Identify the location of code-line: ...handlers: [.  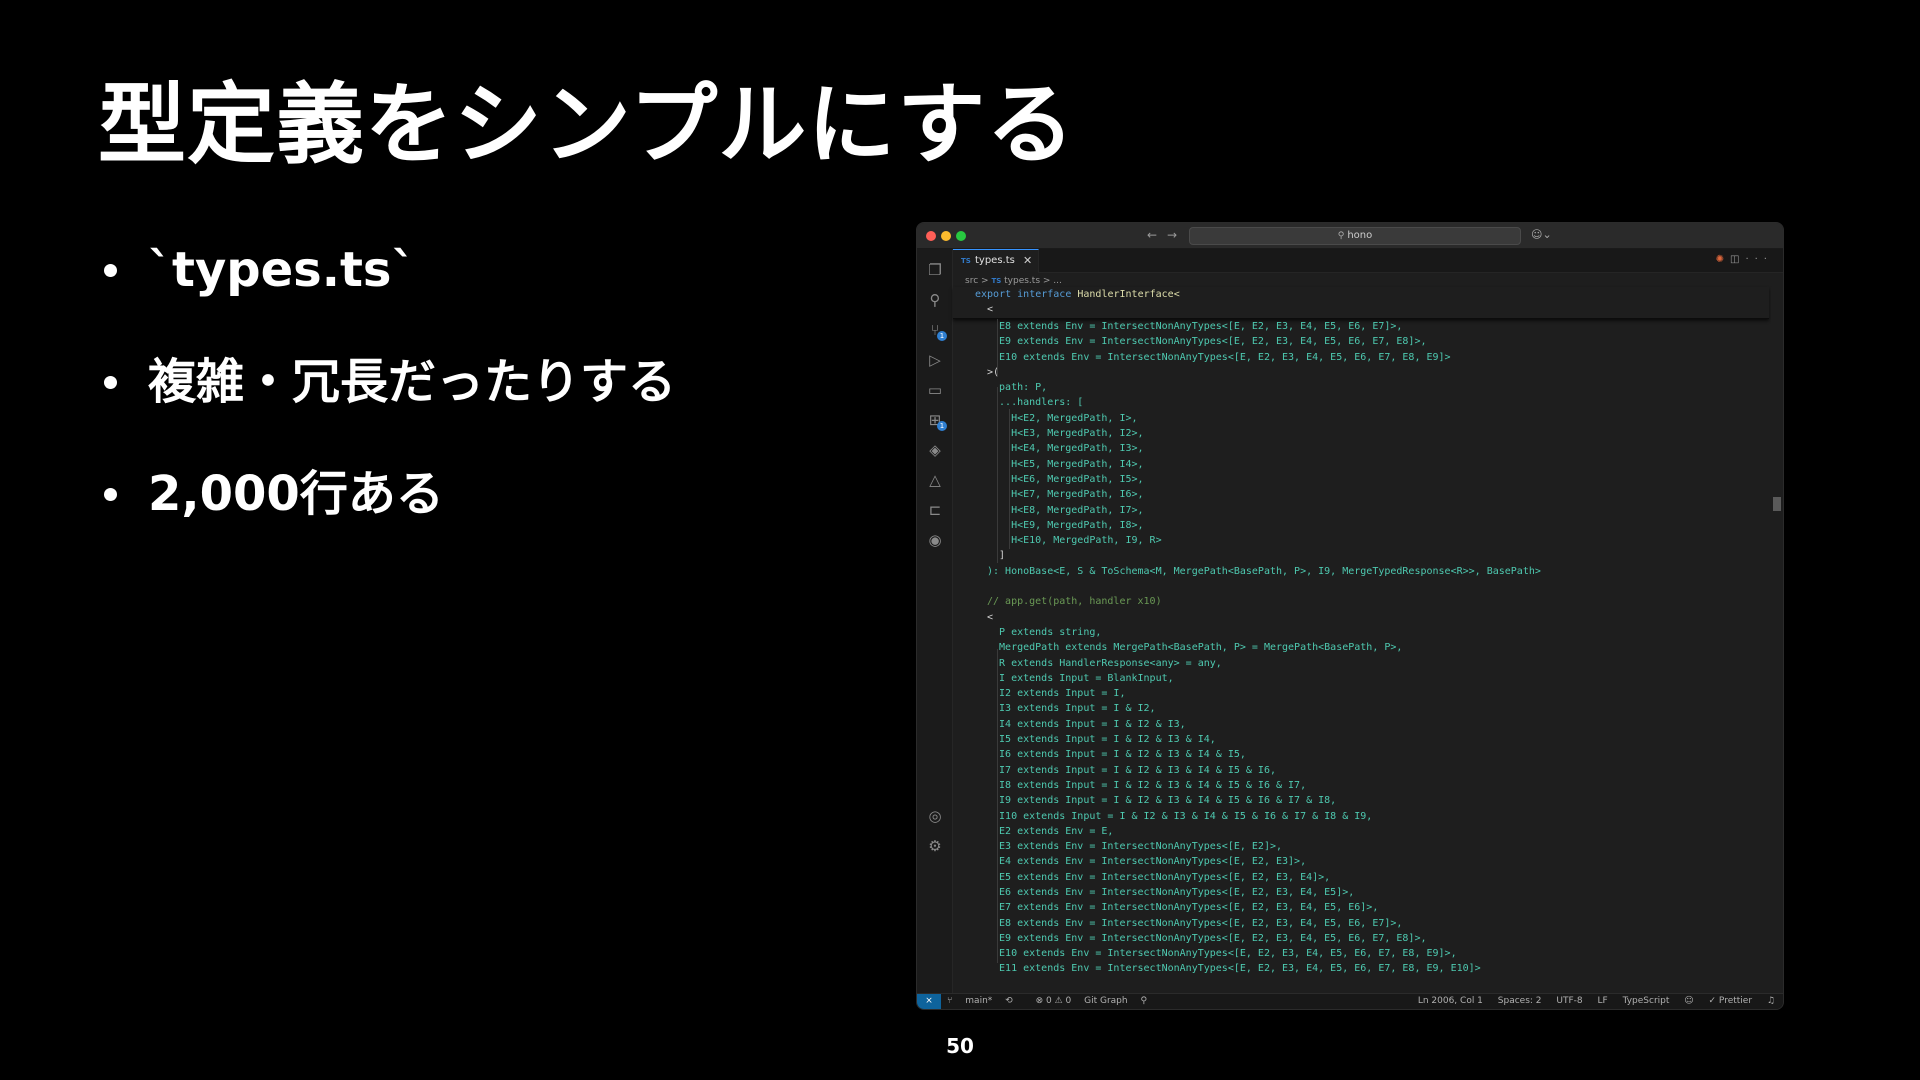
(1035, 403).